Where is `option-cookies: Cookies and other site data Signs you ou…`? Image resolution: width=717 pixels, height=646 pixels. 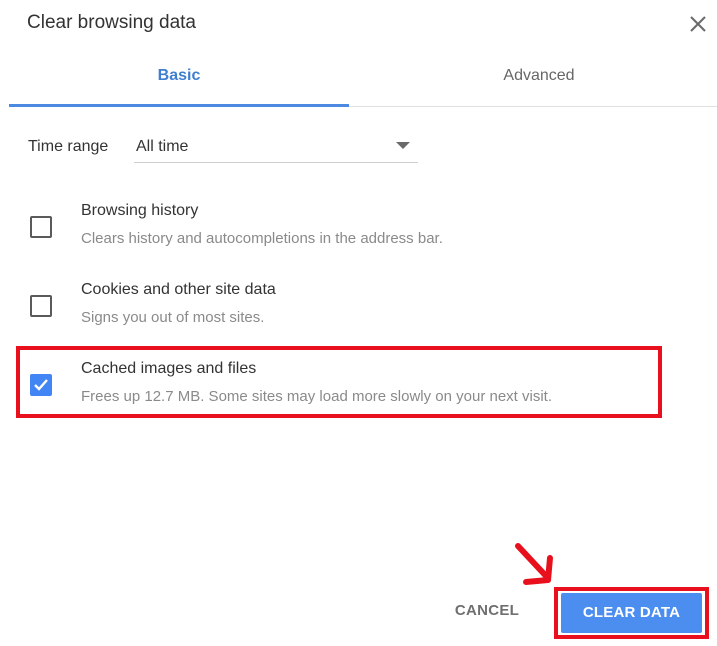
option-cookies: Cookies and other site data Signs you ou… is located at coordinates (342, 310).